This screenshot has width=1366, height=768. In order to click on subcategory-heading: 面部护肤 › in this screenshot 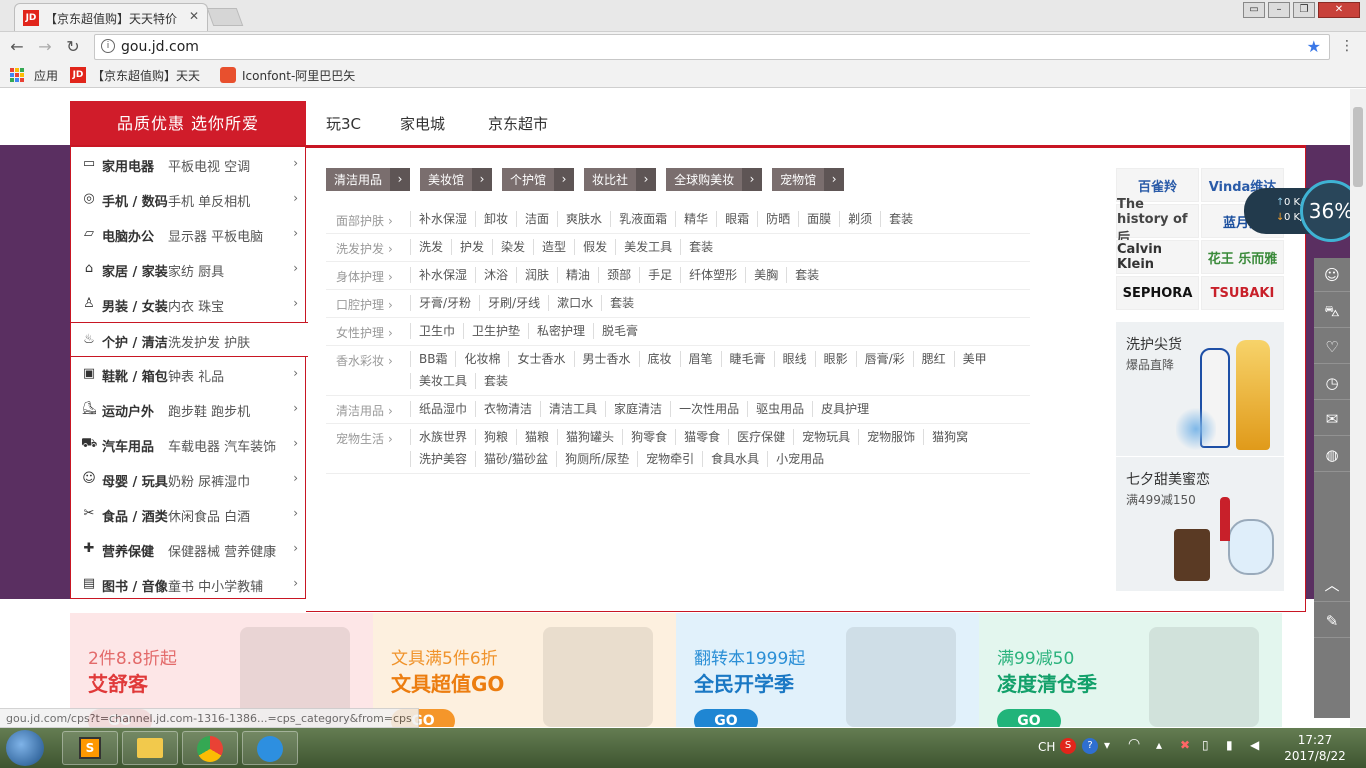, I will do `click(362, 220)`.